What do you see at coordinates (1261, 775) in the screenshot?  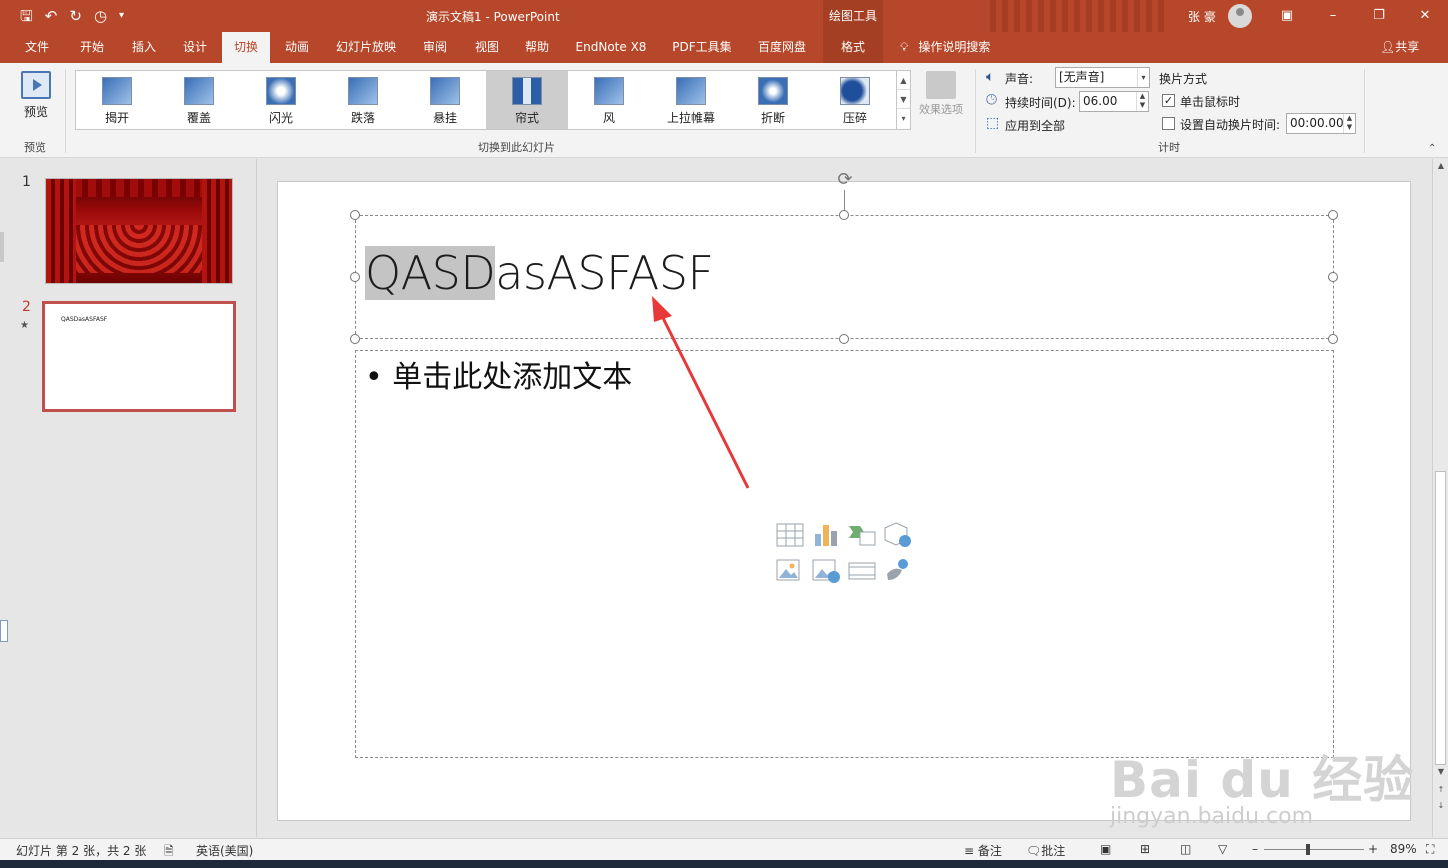 I see `baidu-jingyan-watermark: Bai du 经验 jingyan.baidu.com` at bounding box center [1261, 775].